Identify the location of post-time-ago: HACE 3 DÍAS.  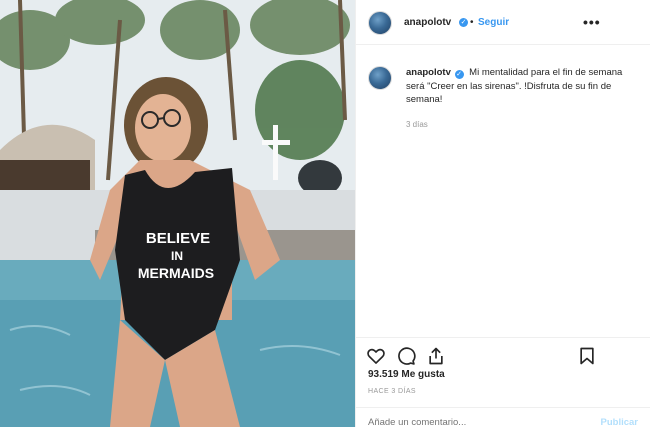
(392, 391).